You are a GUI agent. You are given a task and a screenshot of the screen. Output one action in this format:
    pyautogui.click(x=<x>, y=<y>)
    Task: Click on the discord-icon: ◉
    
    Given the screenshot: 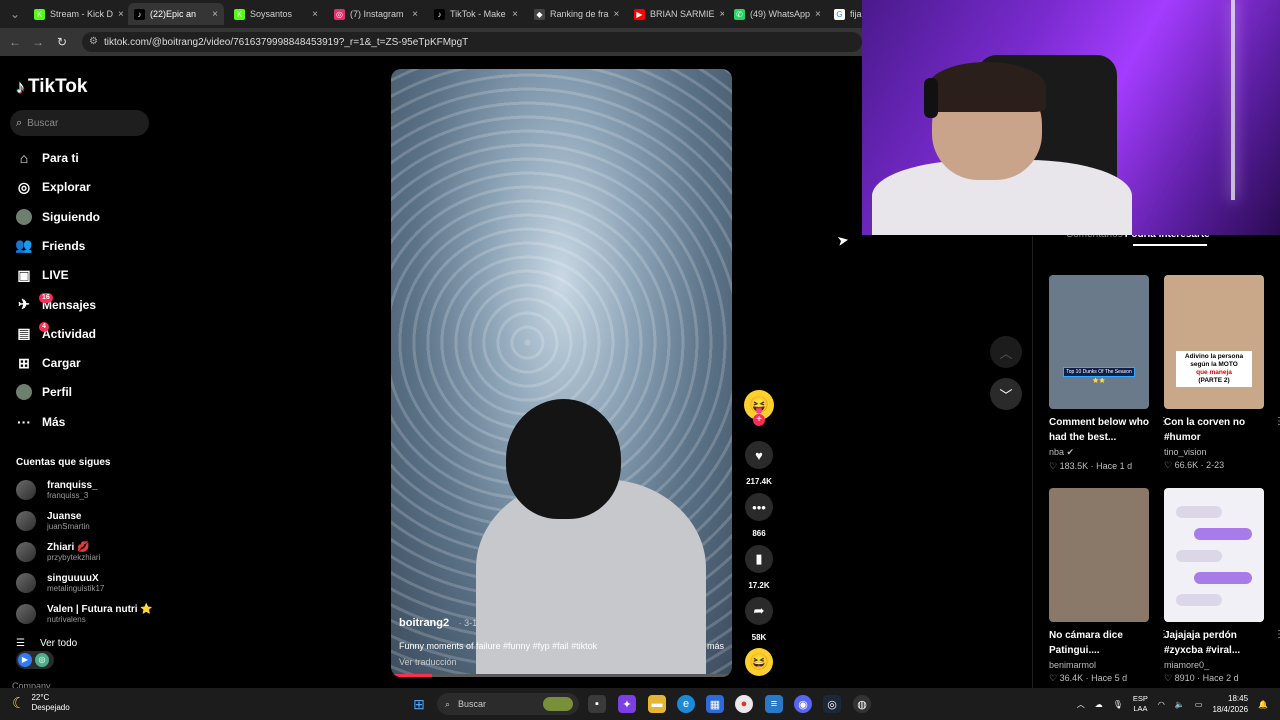 What is the action you would take?
    pyautogui.click(x=803, y=704)
    